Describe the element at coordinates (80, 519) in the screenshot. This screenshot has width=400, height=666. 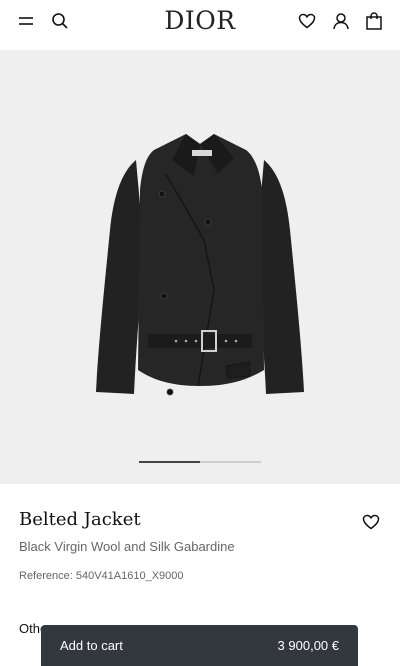
I see `product-title: Belted Jacket` at that location.